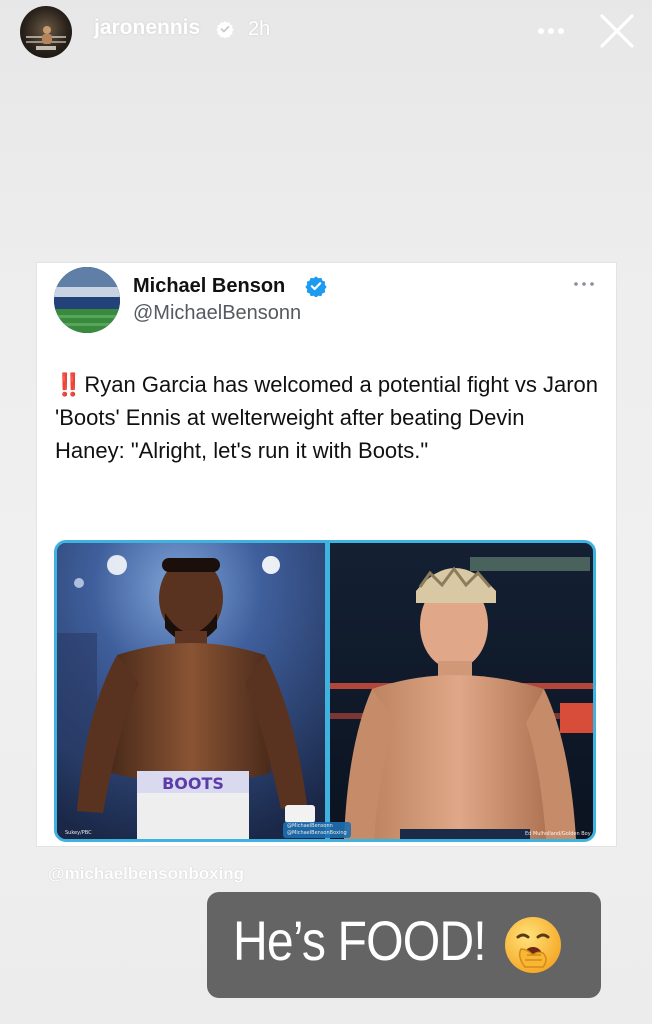  Describe the element at coordinates (209, 286) in the screenshot. I see `tweet-author-name: Michael Benson` at that location.